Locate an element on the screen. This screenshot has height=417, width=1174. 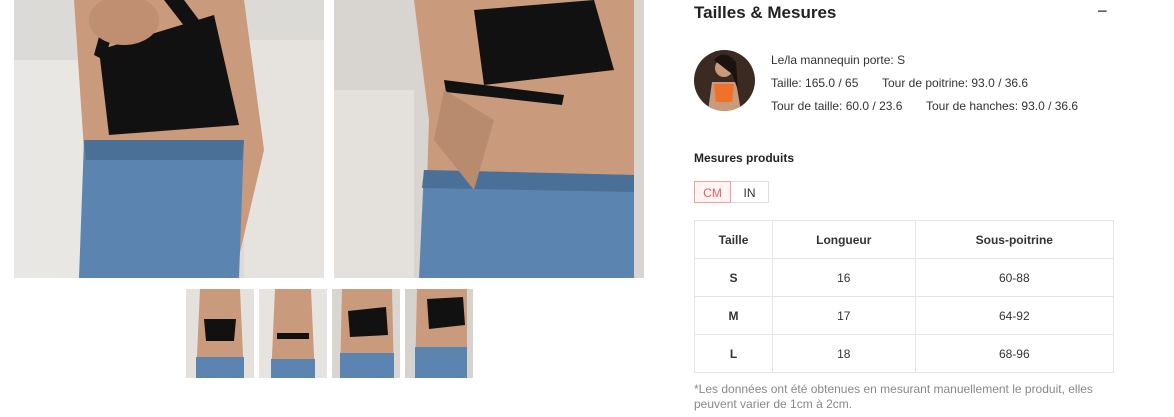
unit-cm-button: CM is located at coordinates (712, 192).